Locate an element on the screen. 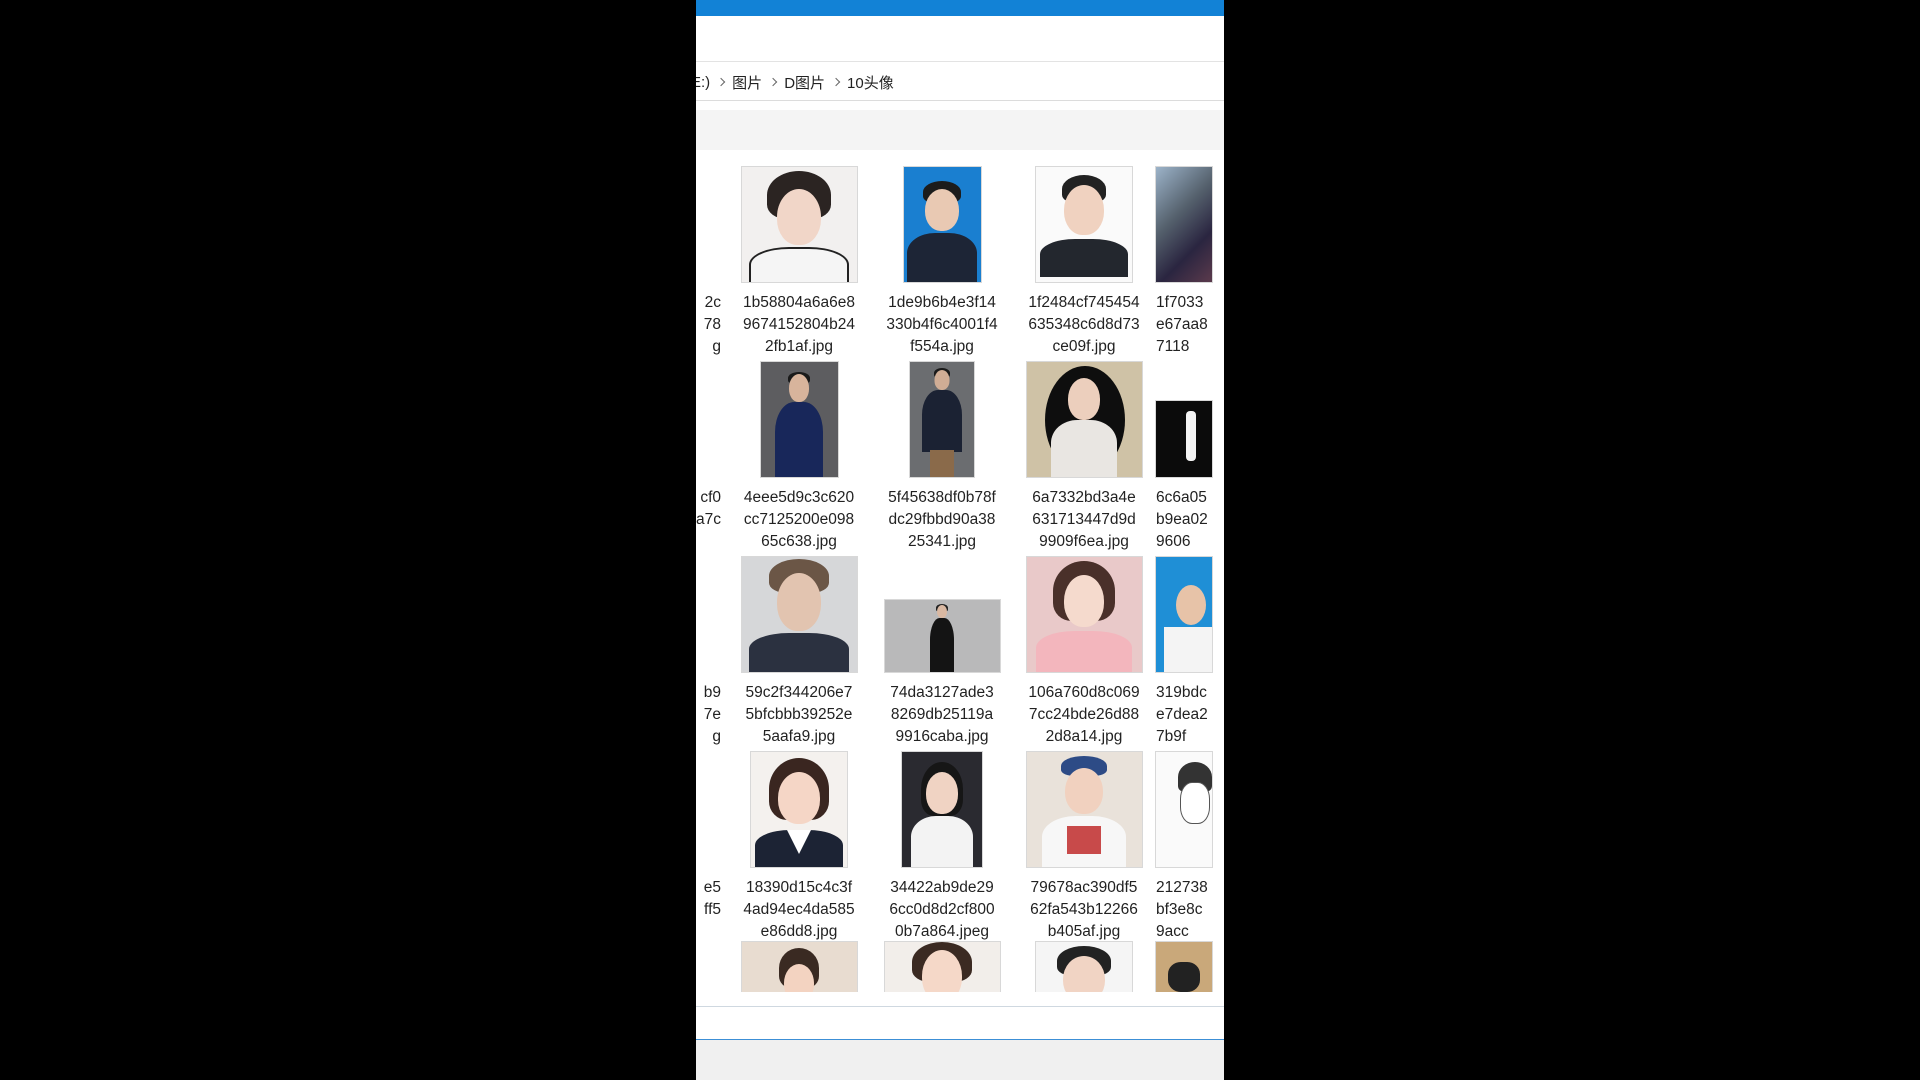 The image size is (1920, 1080). file-name: 1f2484cf745454 635348c6d8d73 ce09f.jpg is located at coordinates (1084, 324).